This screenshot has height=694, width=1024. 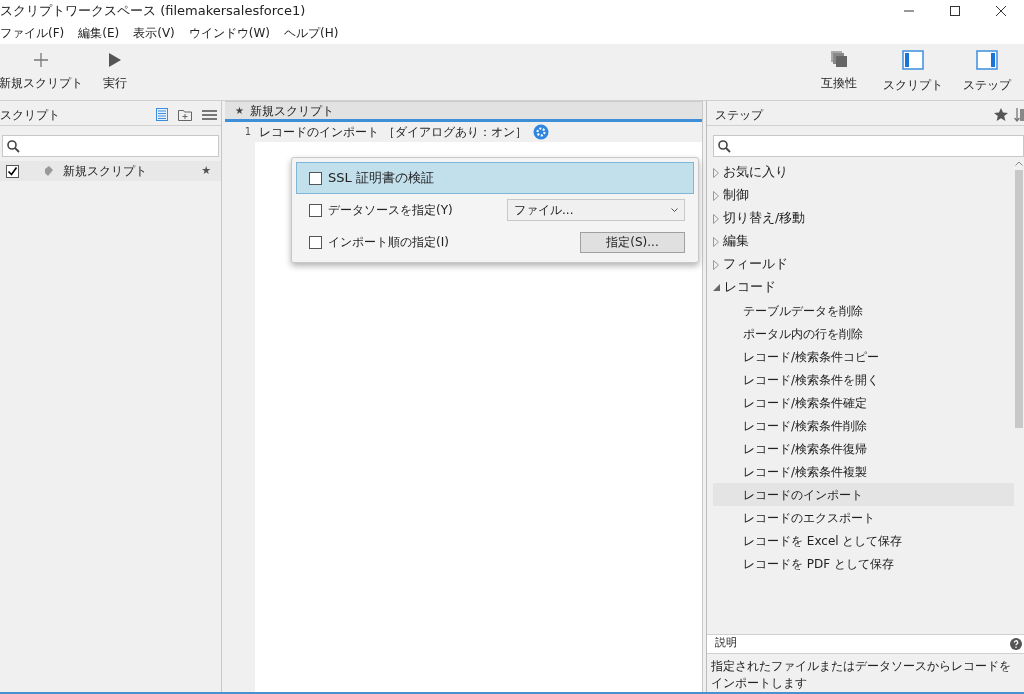 What do you see at coordinates (863, 517) in the screenshot?
I see `step-item: レコードのエクスポート` at bounding box center [863, 517].